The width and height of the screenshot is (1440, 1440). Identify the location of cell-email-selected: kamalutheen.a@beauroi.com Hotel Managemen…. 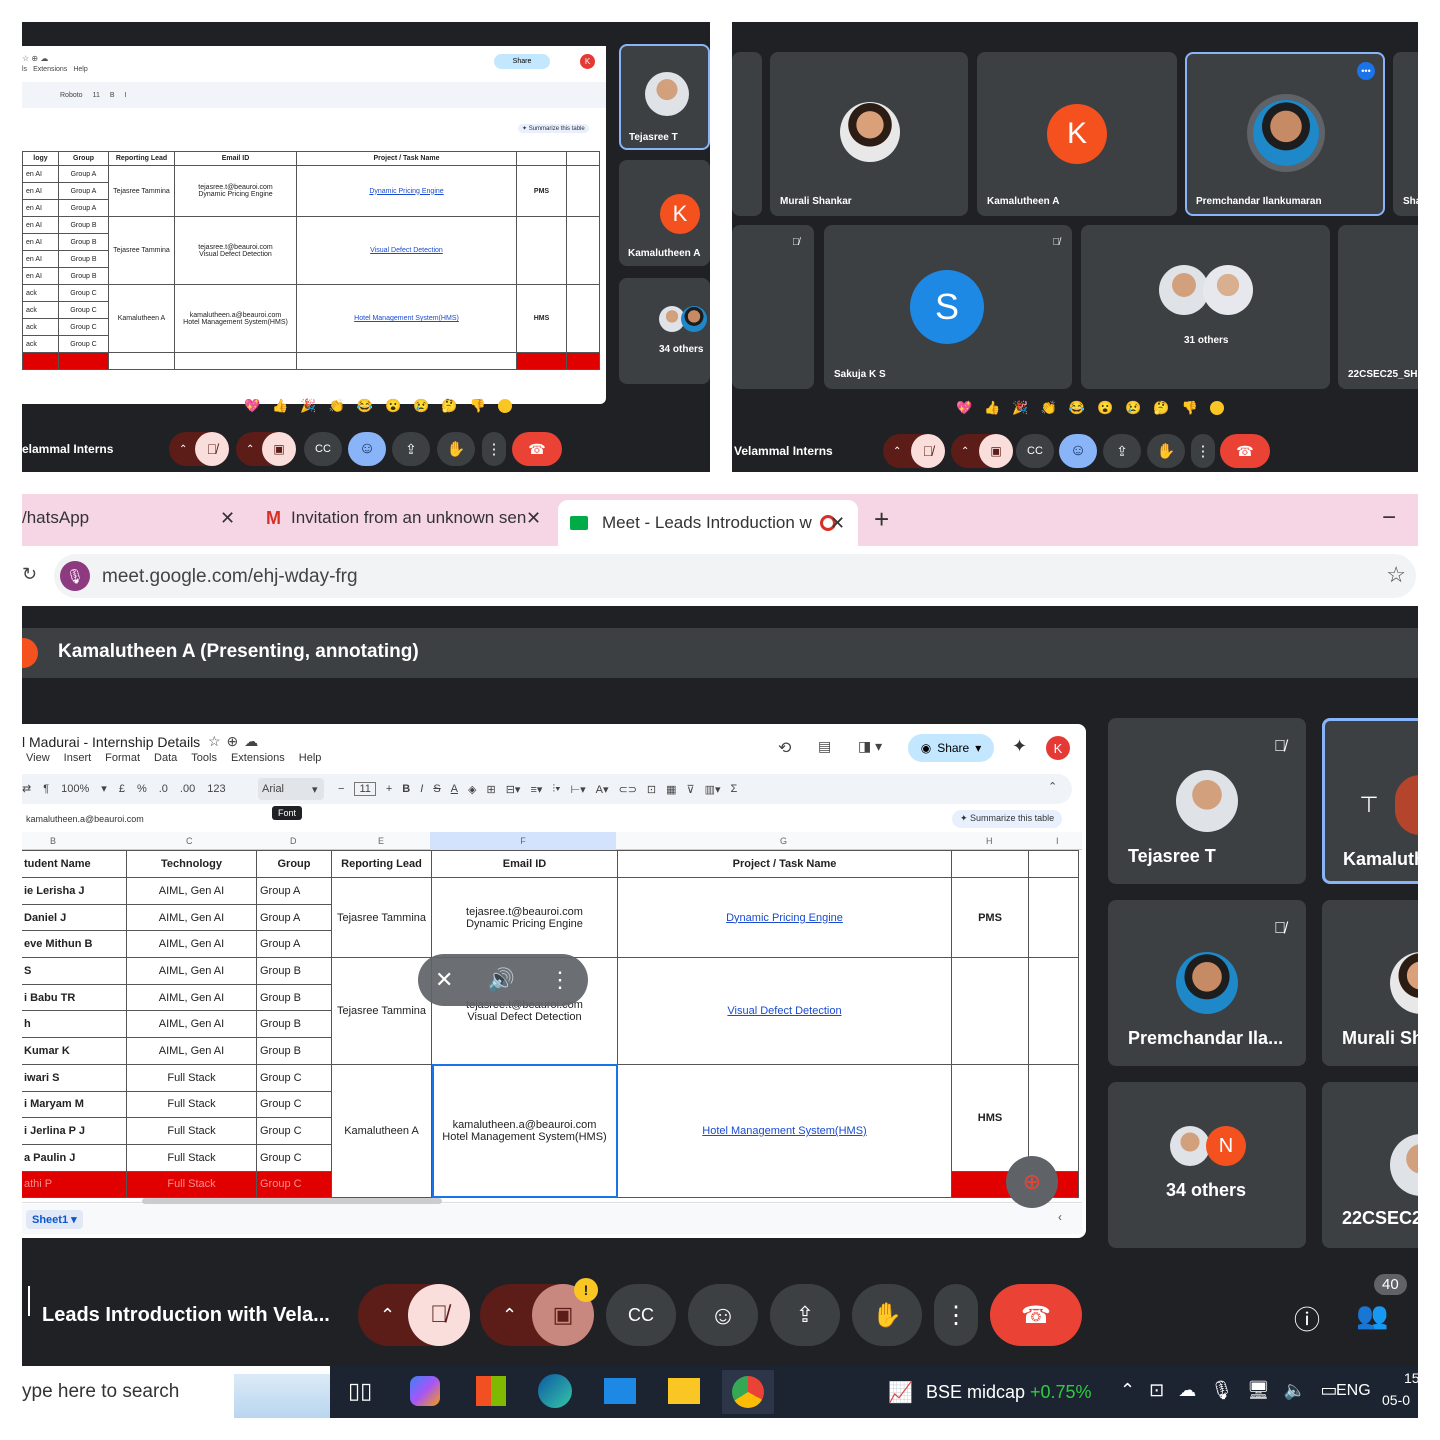
(524, 1131).